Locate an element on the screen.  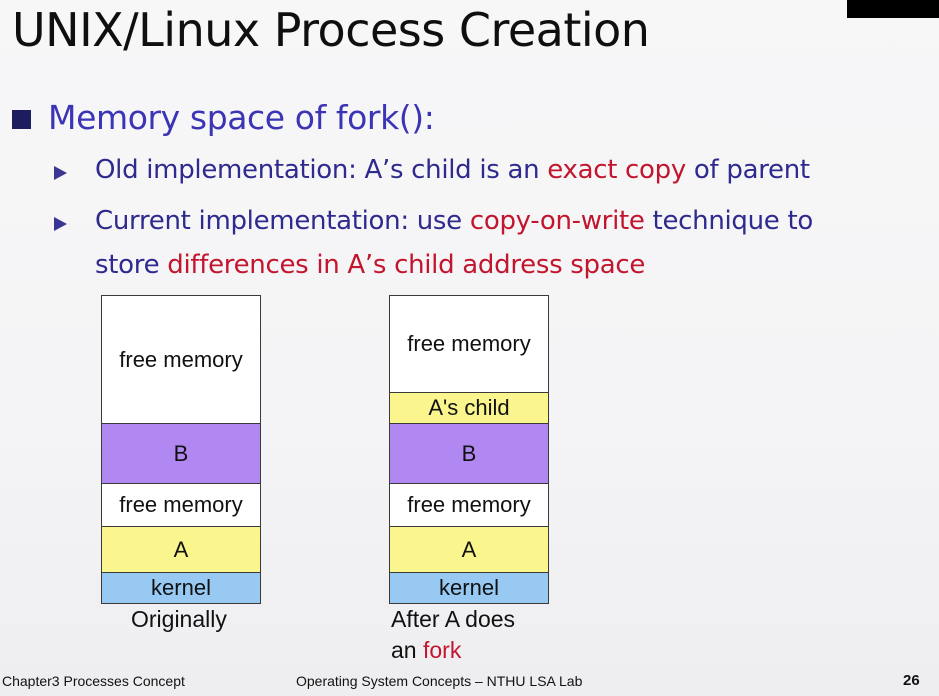
sub2-line2-highlight: differences in A’s child address space is located at coordinates (406, 265).